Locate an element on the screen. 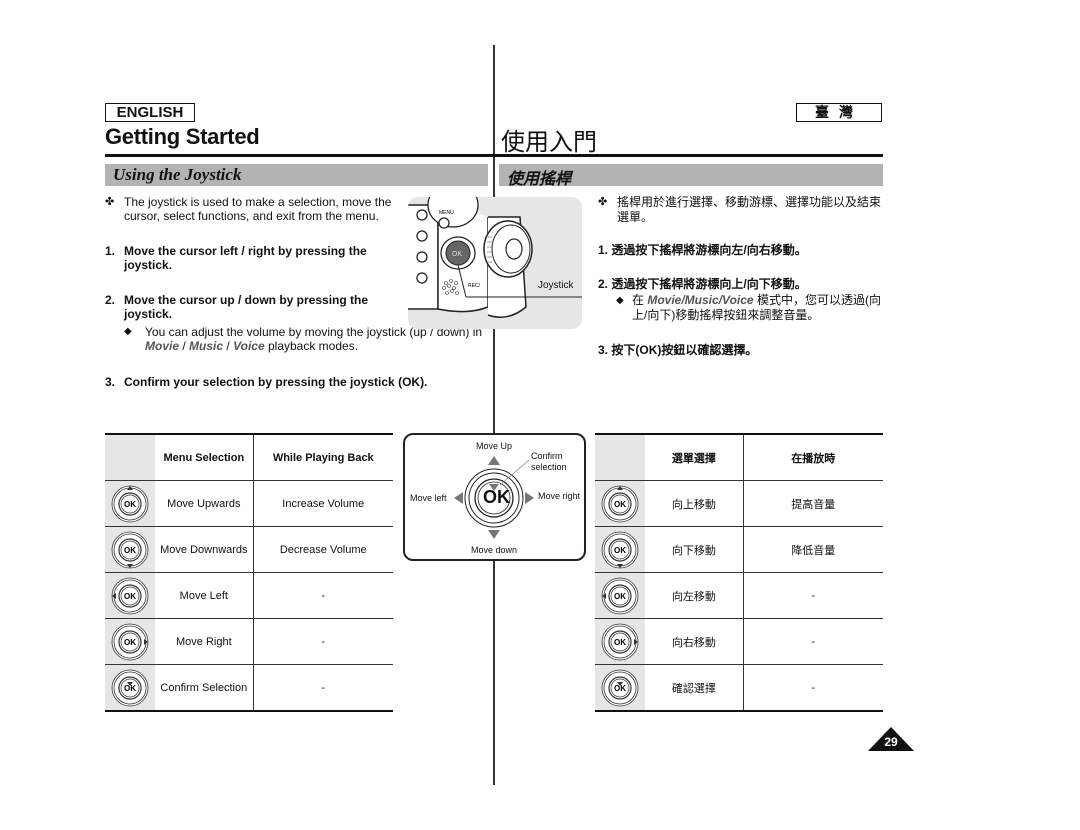 This screenshot has height=830, width=1080. camcorder-drawing: MENU OK REC/ is located at coordinates (495, 257).